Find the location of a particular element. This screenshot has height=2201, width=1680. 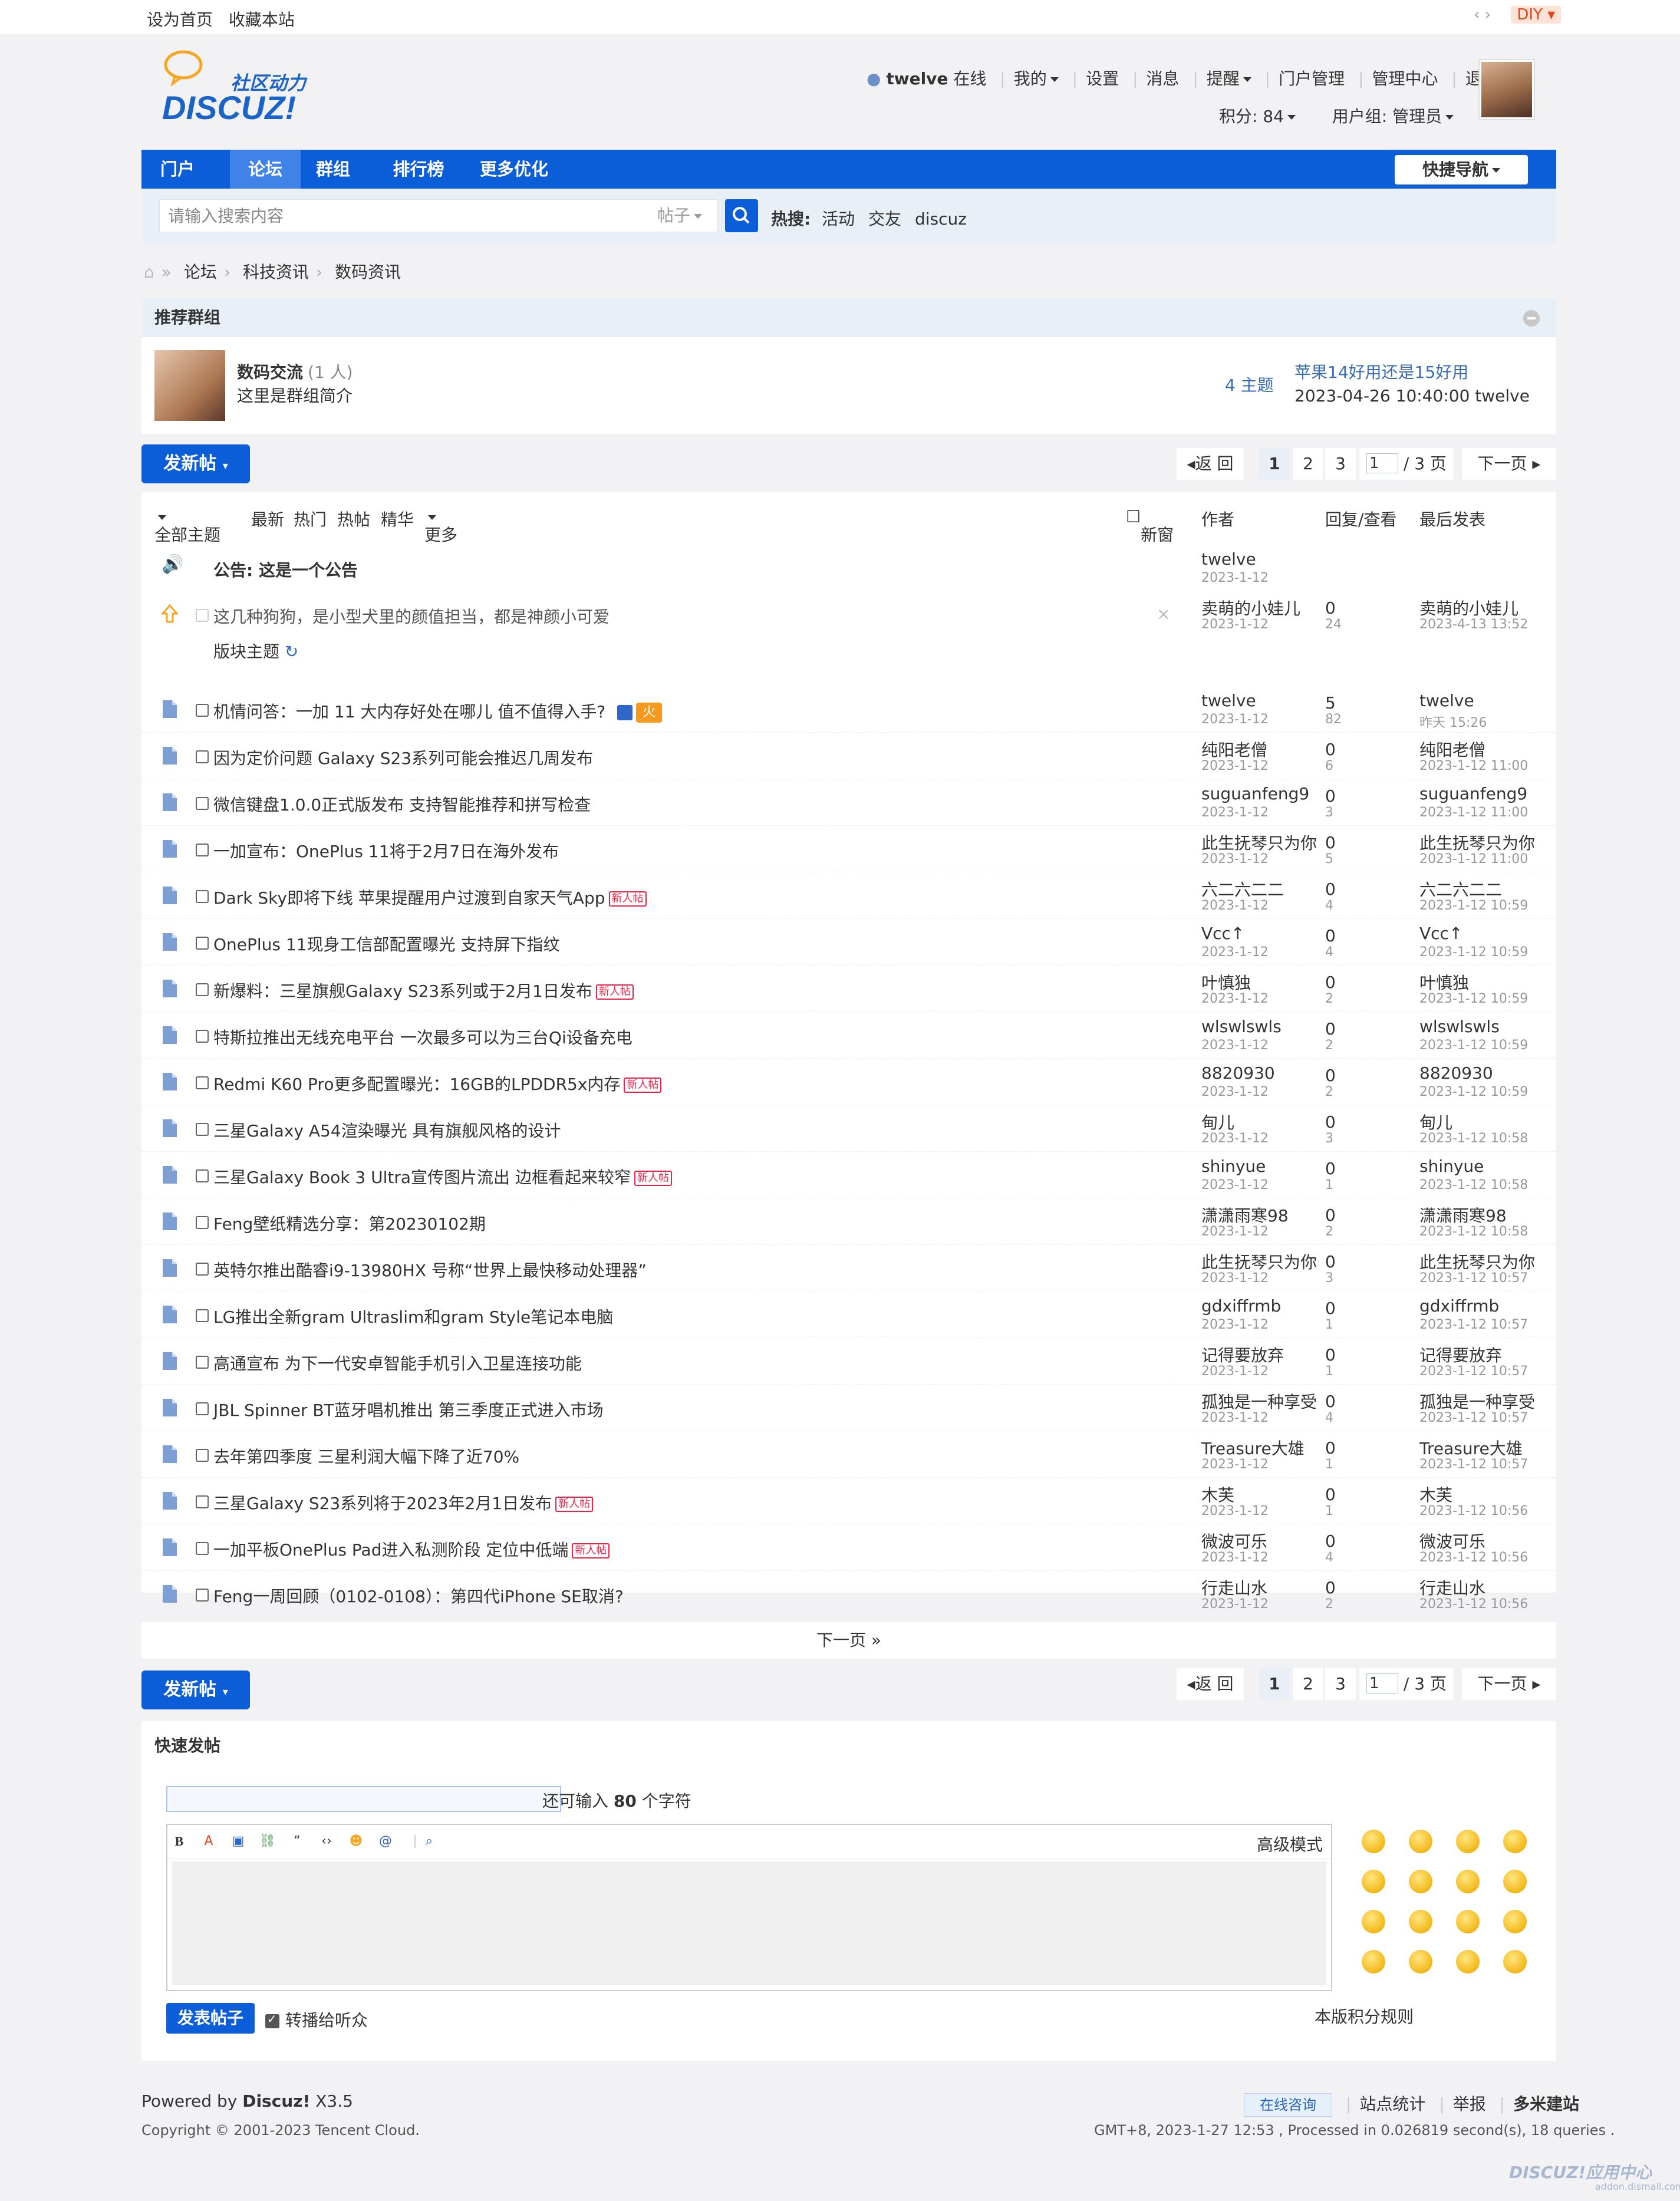

thread-title: Redmi K60 Pro更多配置曝光：16GB的LPDDR5x内存 is located at coordinates (416, 1084).